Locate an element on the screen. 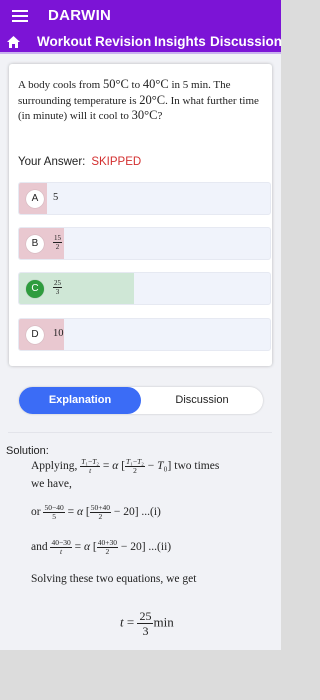 Image resolution: width=320 pixels, height=700 pixels. equation-2: and 40−30 t = α [40+30 2 − 20] ...(ii) is located at coordinates (101, 547).